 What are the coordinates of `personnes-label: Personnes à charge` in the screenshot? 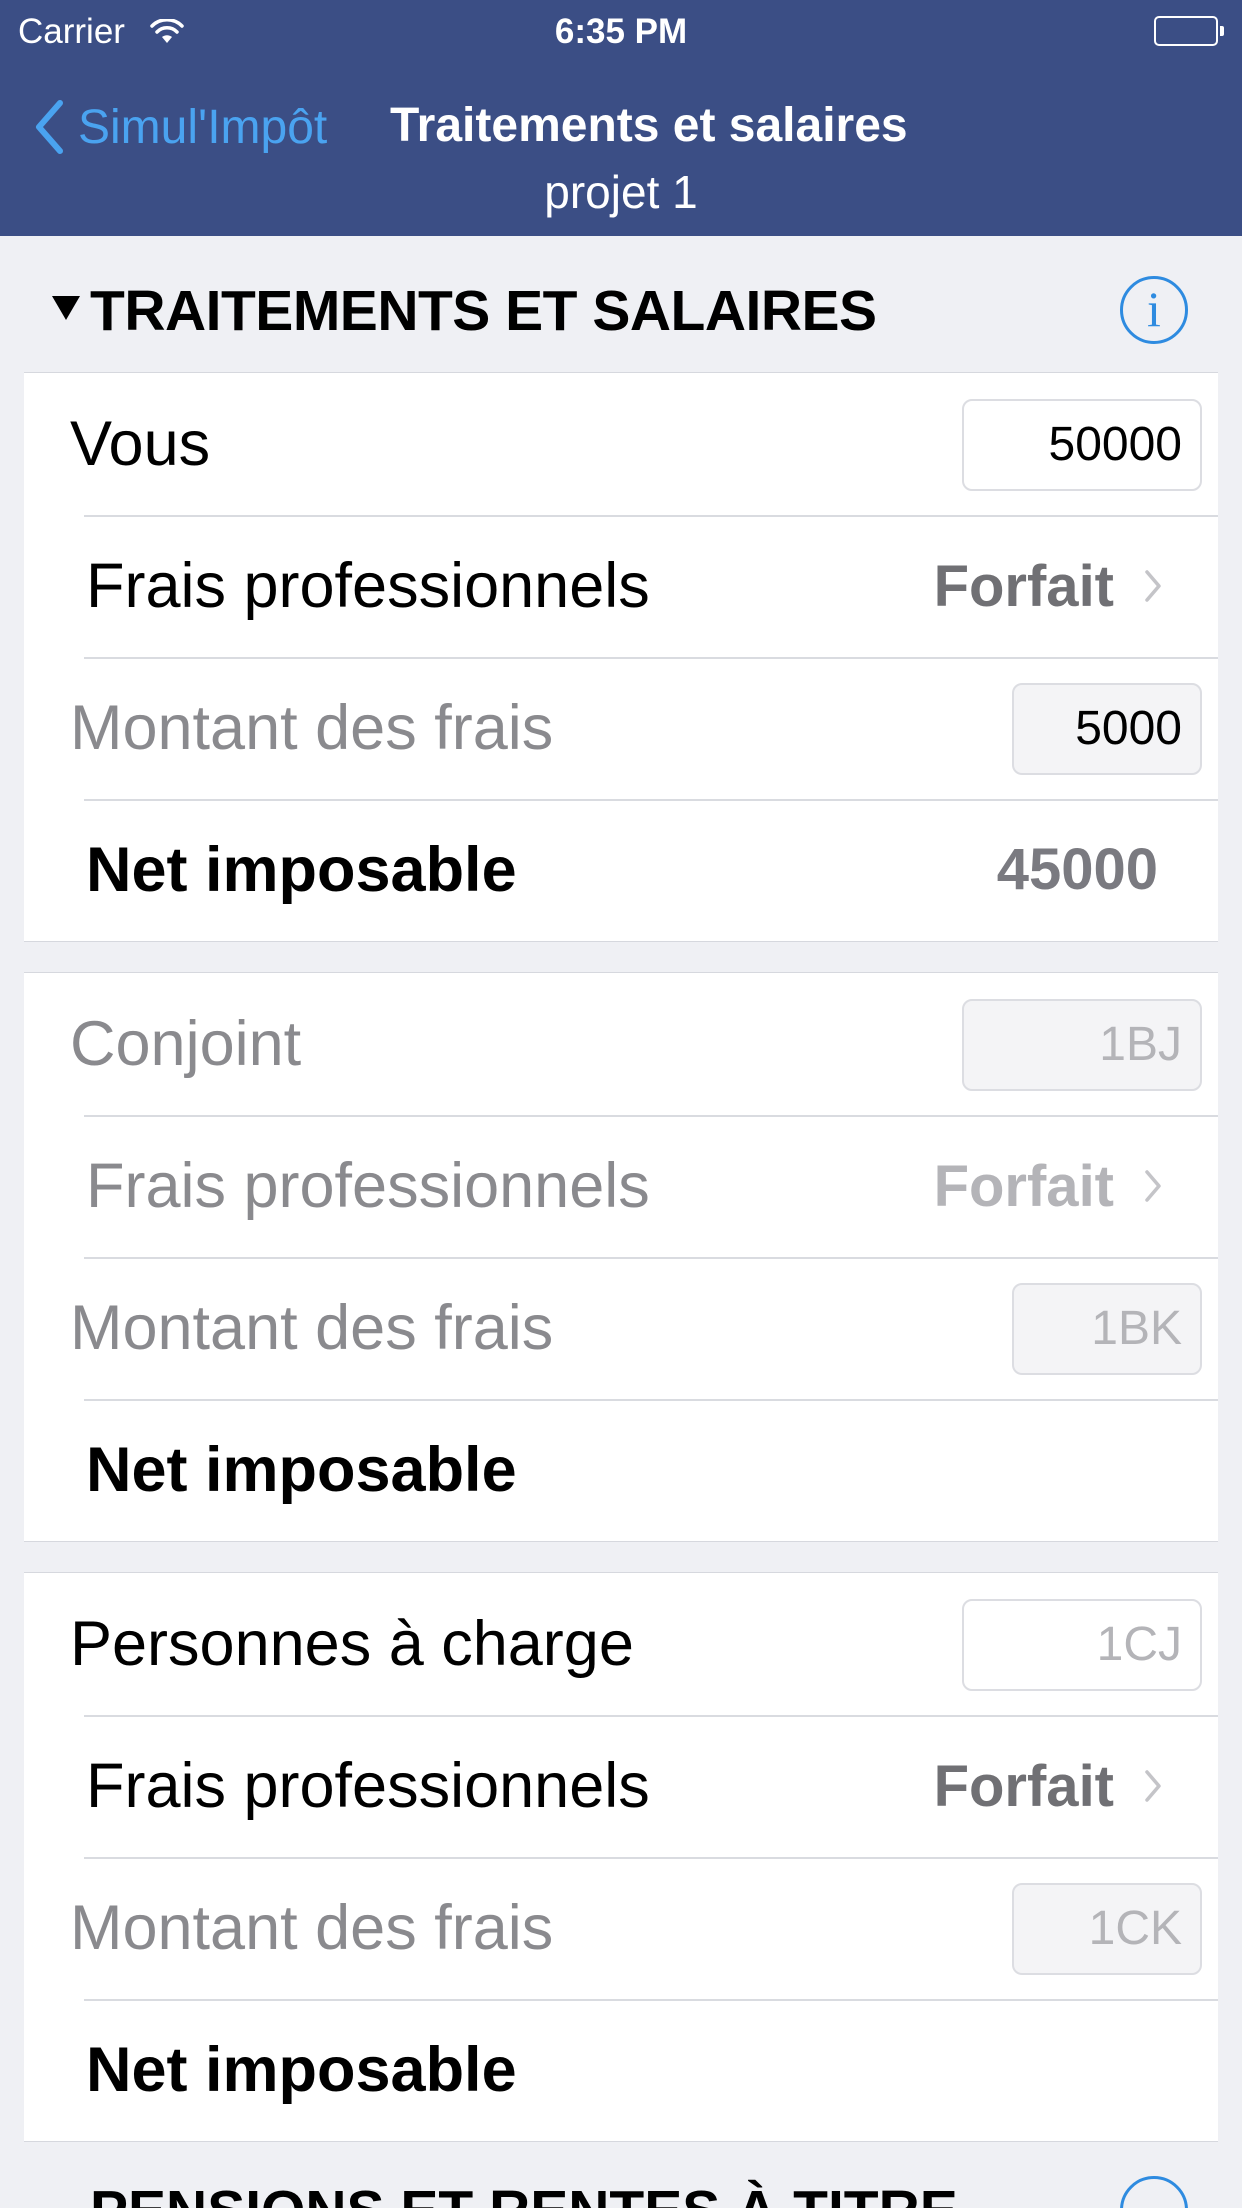 It's located at (352, 1644).